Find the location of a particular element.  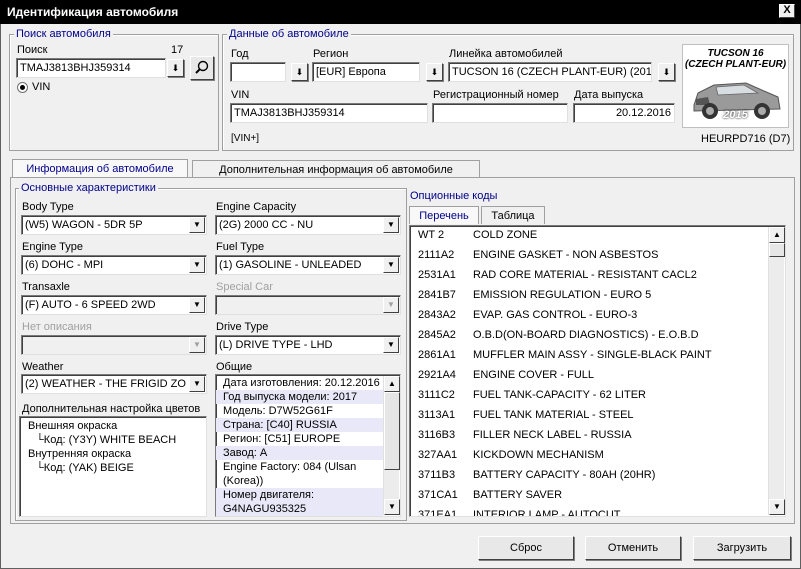

tab-extra-info: Дополнительная информация об автомобиле is located at coordinates (336, 169).